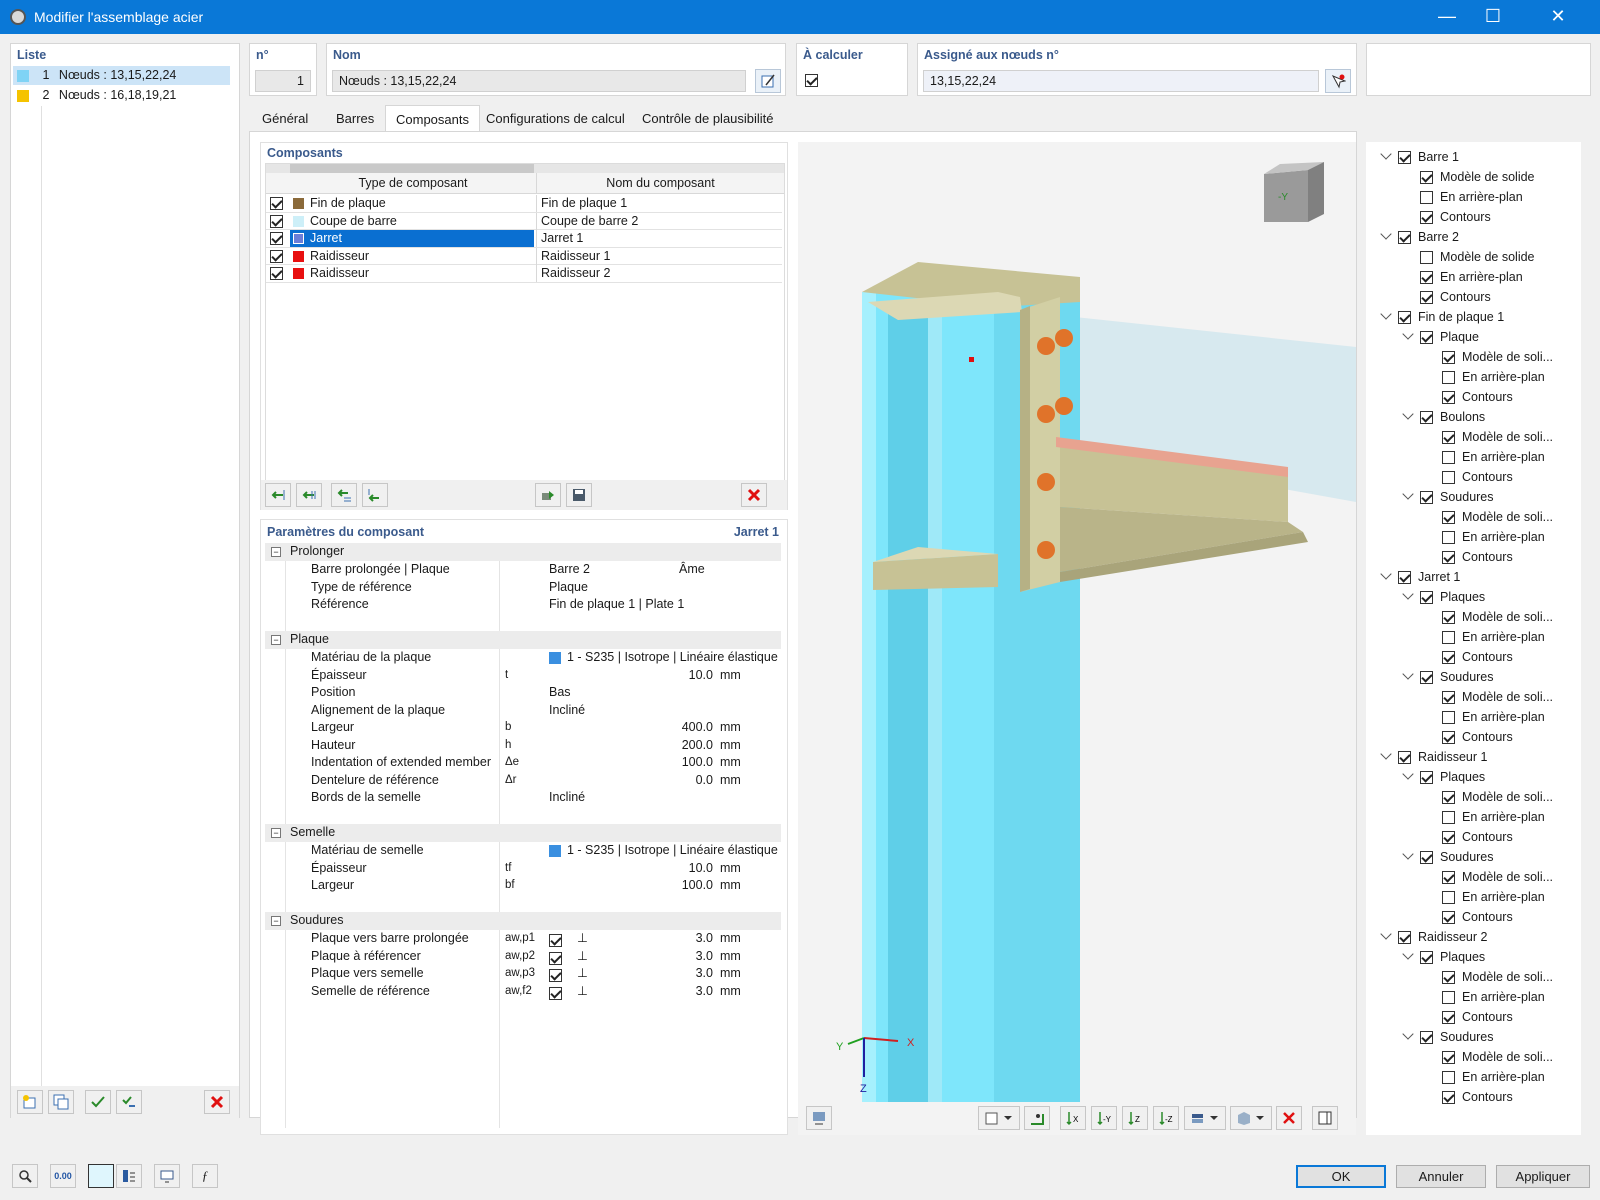 The image size is (1600, 1200). What do you see at coordinates (1037, 1118) in the screenshot?
I see `visibility-icon` at bounding box center [1037, 1118].